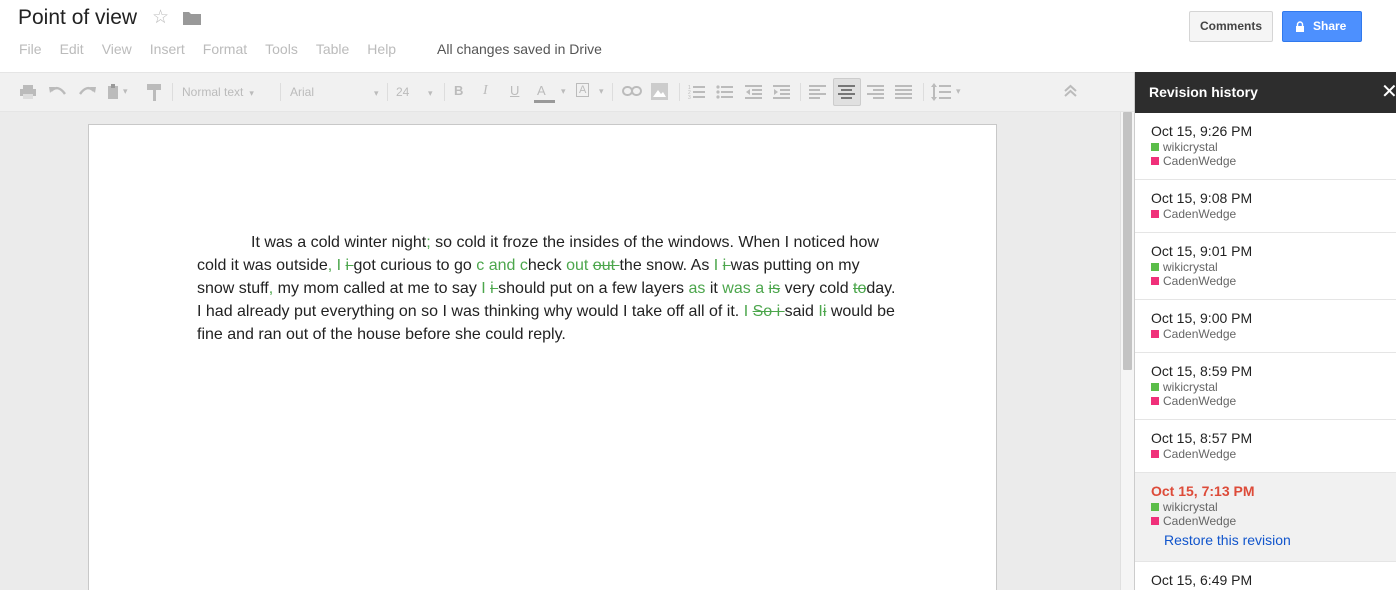 The width and height of the screenshot is (1396, 590). What do you see at coordinates (519, 49) in the screenshot?
I see `save-status: All changes saved in Drive` at bounding box center [519, 49].